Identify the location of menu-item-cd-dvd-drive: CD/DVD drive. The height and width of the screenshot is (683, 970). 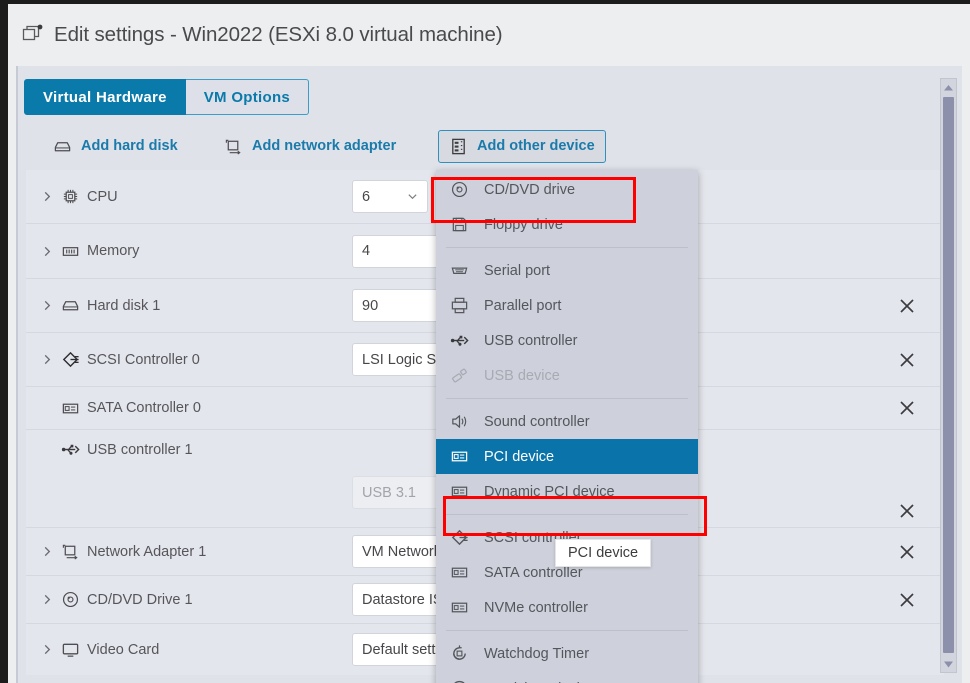
(567, 189).